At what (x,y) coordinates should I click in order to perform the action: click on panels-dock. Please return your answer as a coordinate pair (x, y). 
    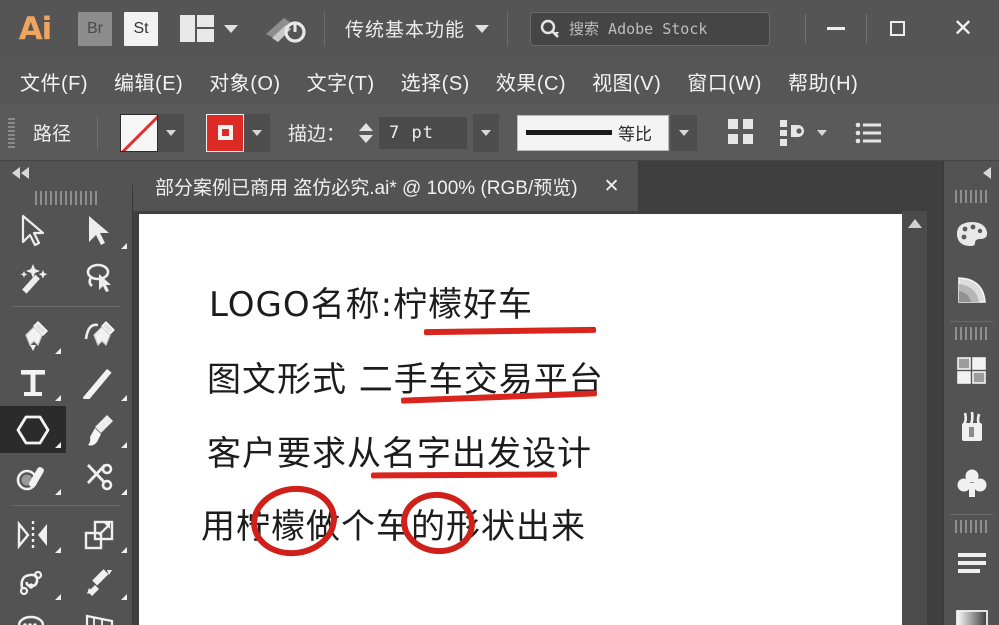
    Looking at the image, I should click on (971, 393).